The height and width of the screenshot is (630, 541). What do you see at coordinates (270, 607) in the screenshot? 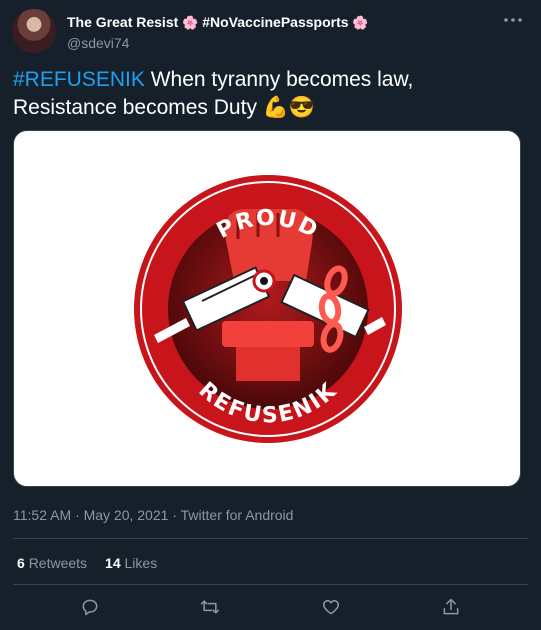
I see `tweet-actions-bar` at bounding box center [270, 607].